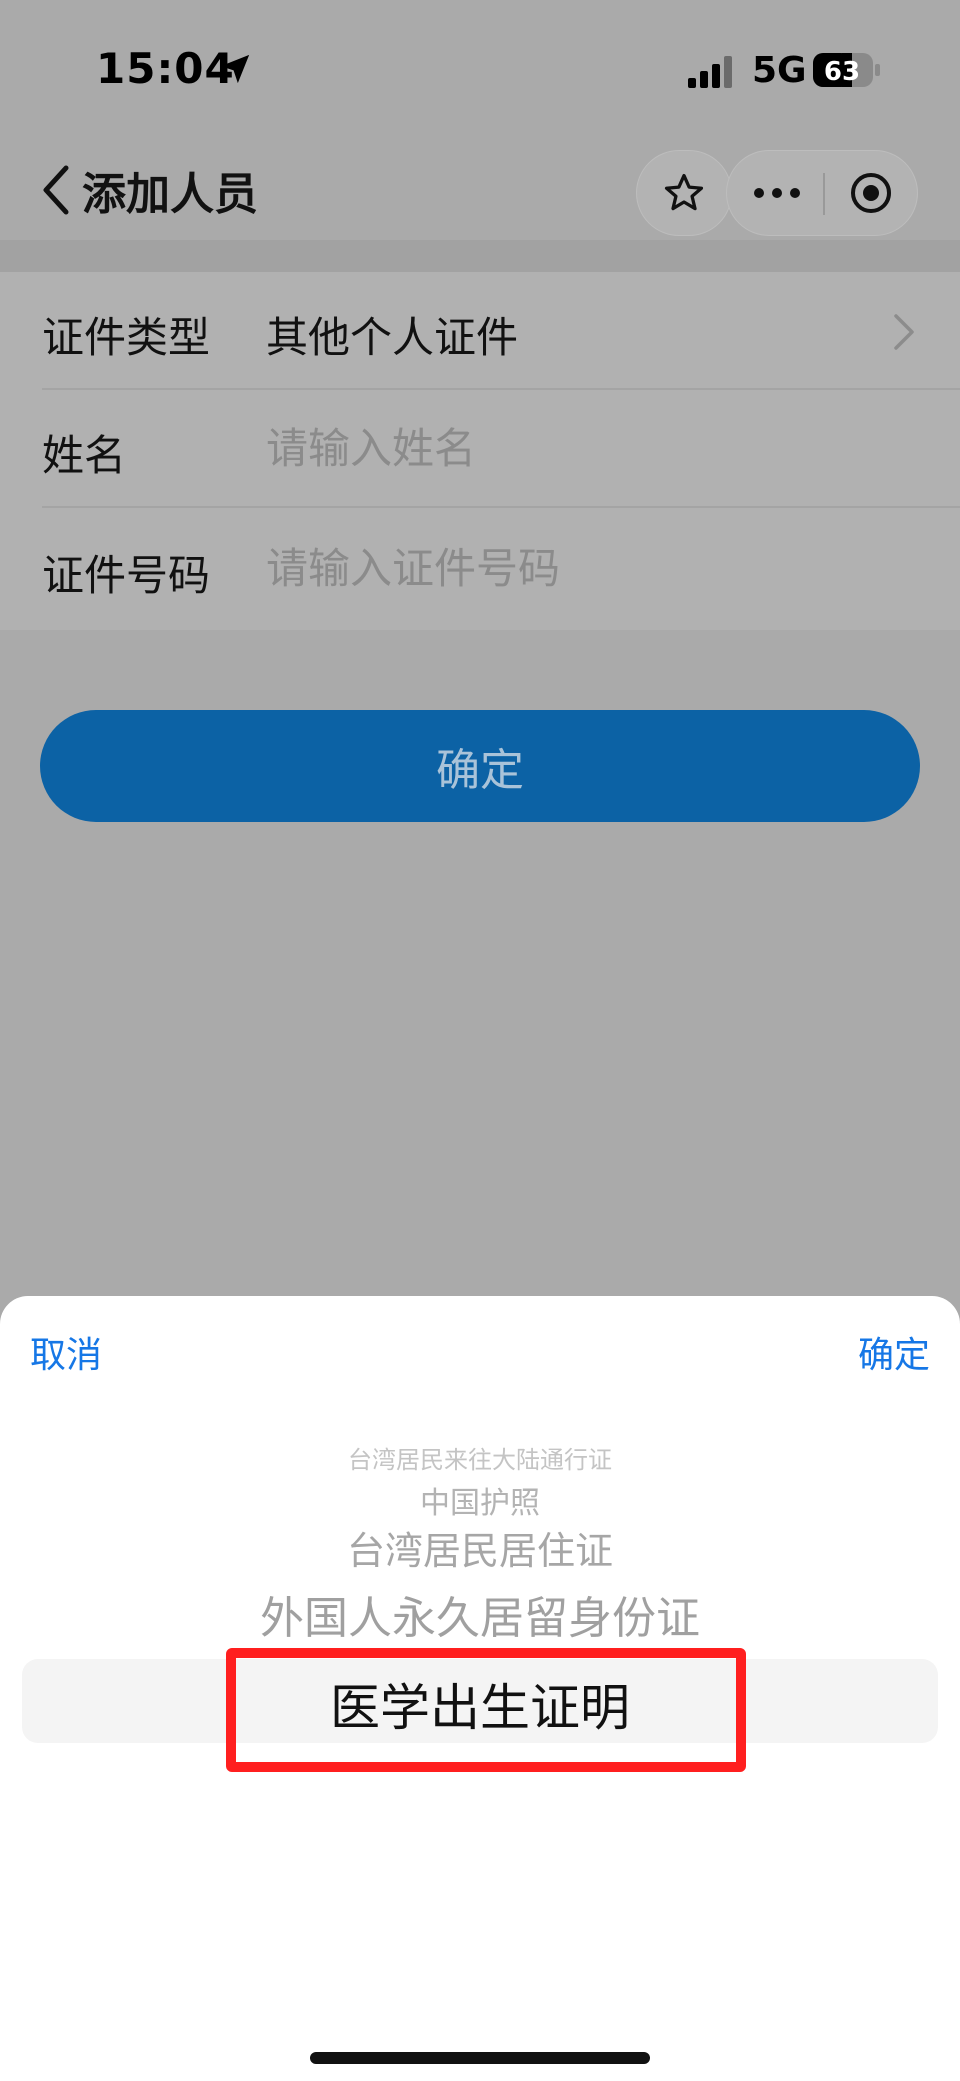 This screenshot has height=2081, width=960. Describe the element at coordinates (126, 575) in the screenshot. I see `id-number-label: 证件号码` at that location.